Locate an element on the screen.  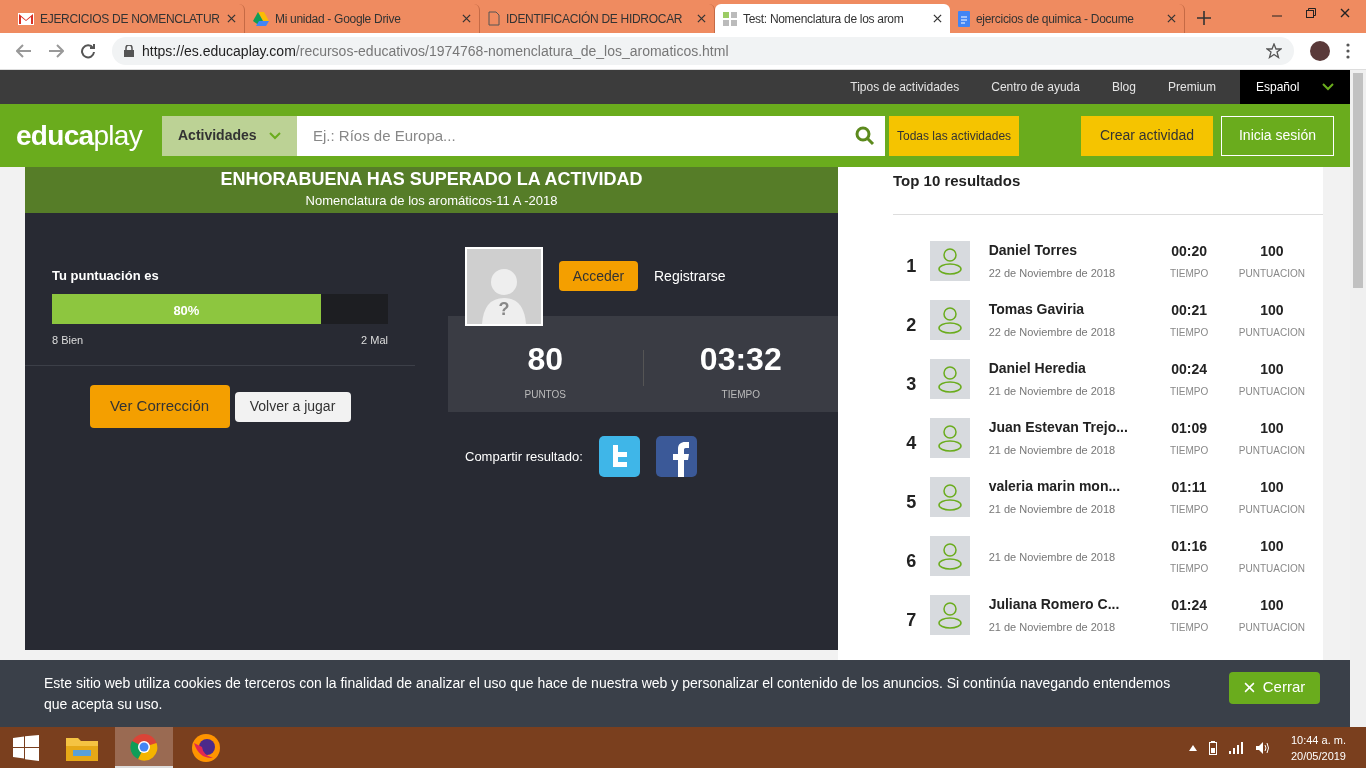
register-link: Registrarse is located at coordinates (690, 276).